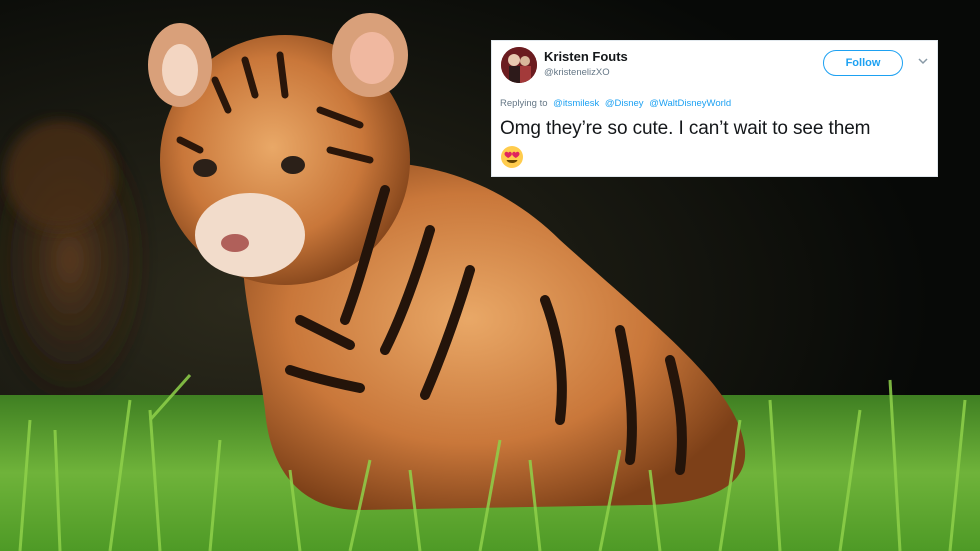 The width and height of the screenshot is (980, 551). What do you see at coordinates (624, 103) in the screenshot?
I see `mention-link: @Disney` at bounding box center [624, 103].